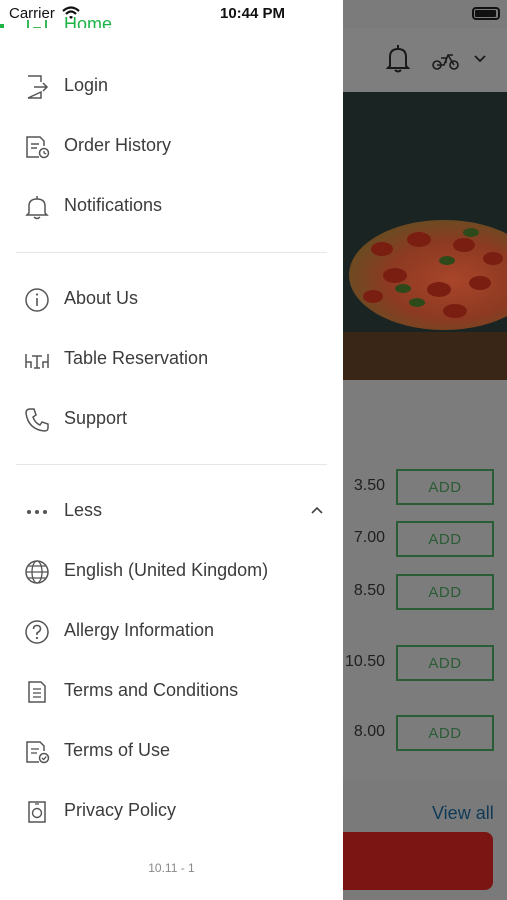 This screenshot has height=900, width=507. Describe the element at coordinates (37, 812) in the screenshot. I see `privacy-icon` at that location.